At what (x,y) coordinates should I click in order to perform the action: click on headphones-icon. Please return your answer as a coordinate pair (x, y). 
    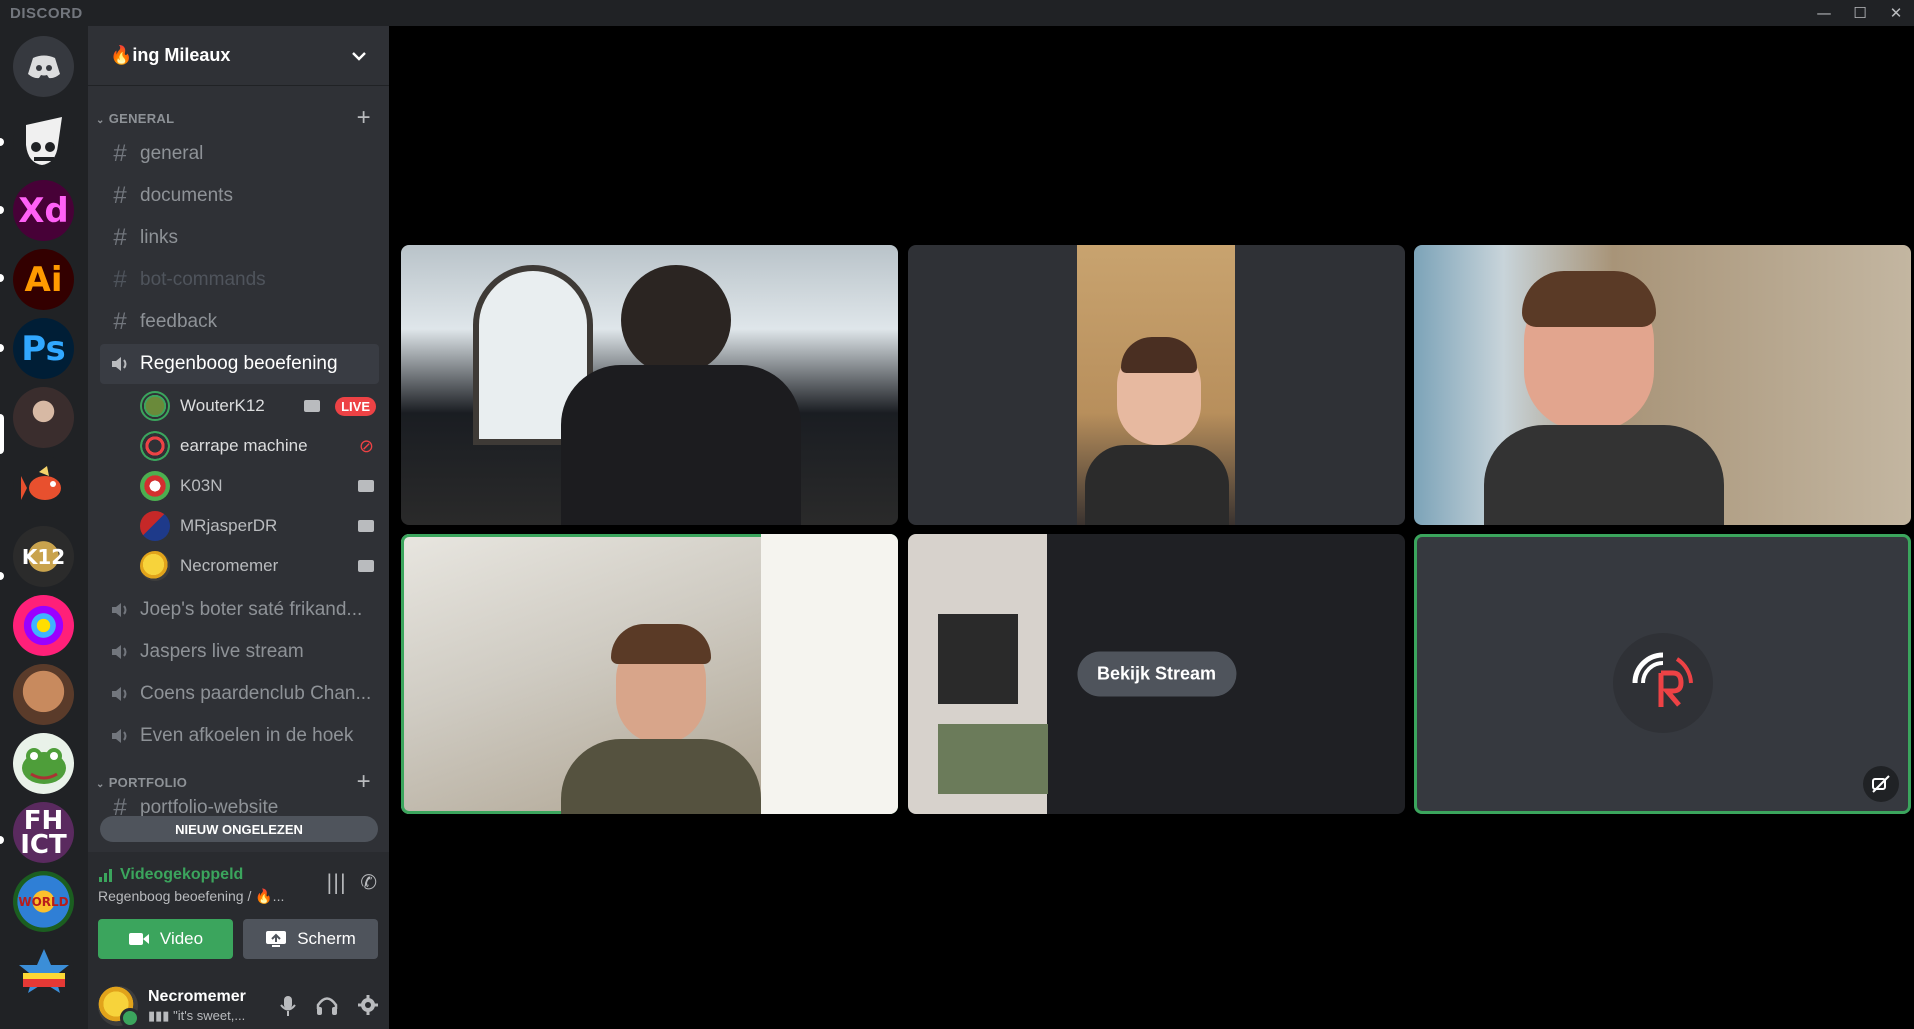
    Looking at the image, I should click on (327, 1005).